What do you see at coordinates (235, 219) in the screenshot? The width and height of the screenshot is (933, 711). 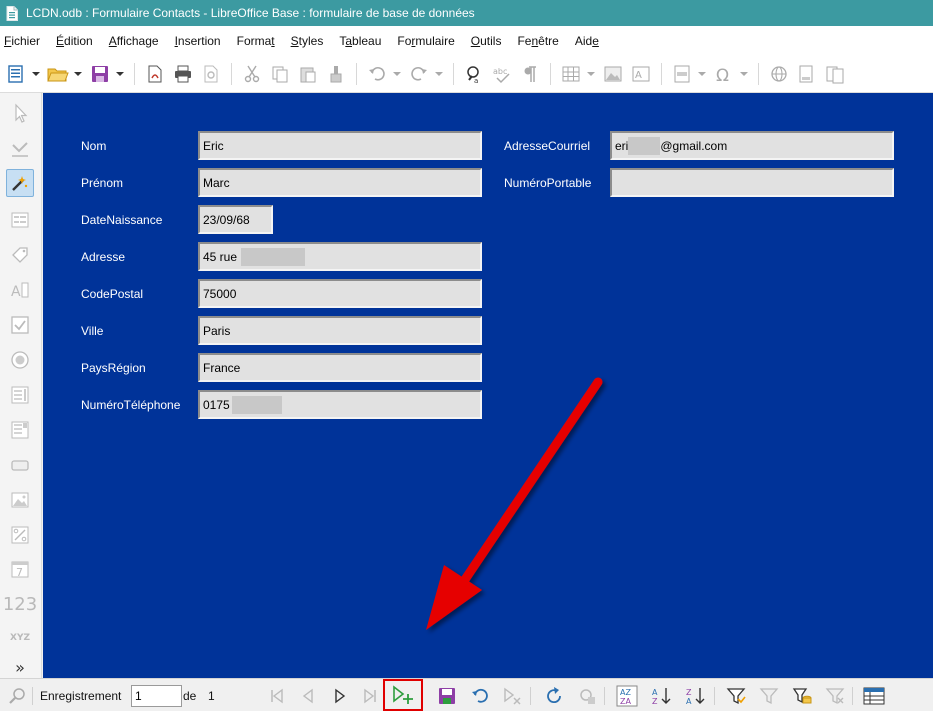 I see `datenaissance-field: 23/09/68` at bounding box center [235, 219].